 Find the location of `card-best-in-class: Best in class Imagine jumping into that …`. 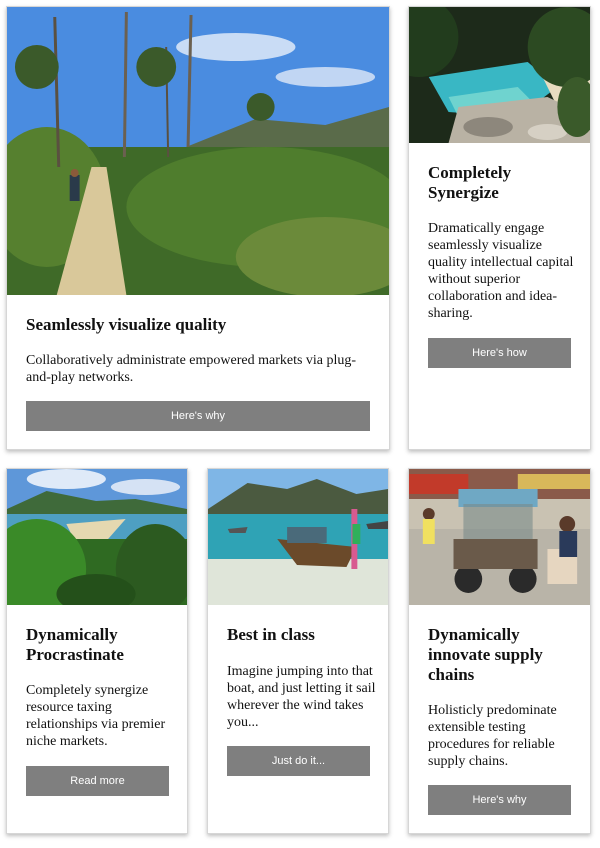

card-best-in-class: Best in class Imagine jumping into that … is located at coordinates (298, 651).